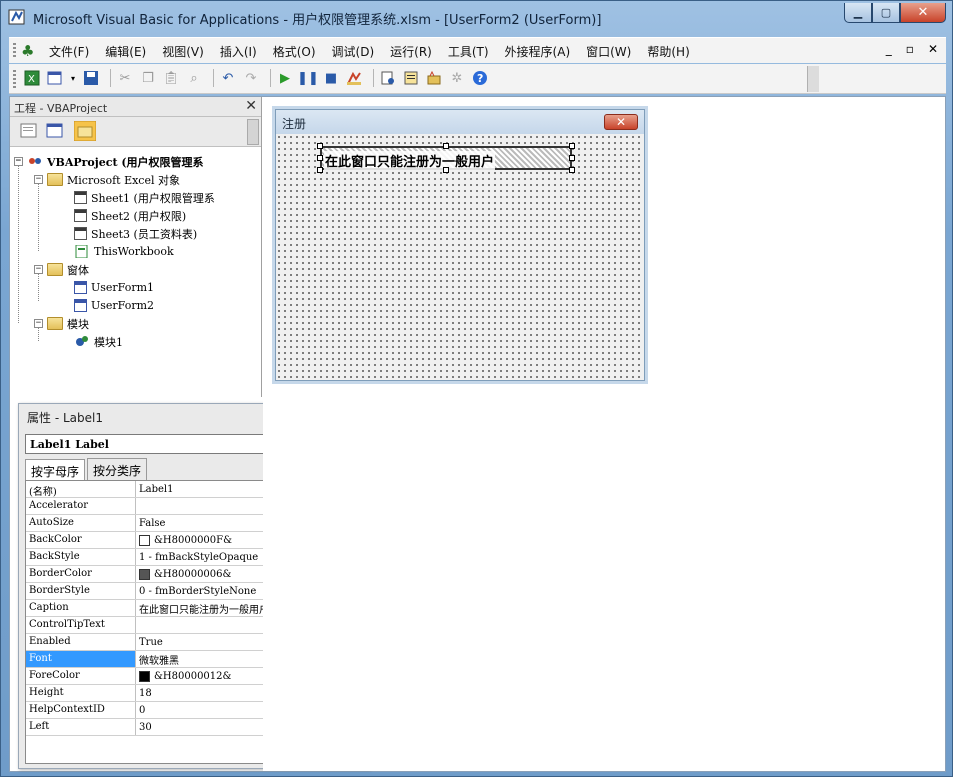 This screenshot has width=953, height=777. I want to click on project-toolbar-overflow, so click(253, 132).